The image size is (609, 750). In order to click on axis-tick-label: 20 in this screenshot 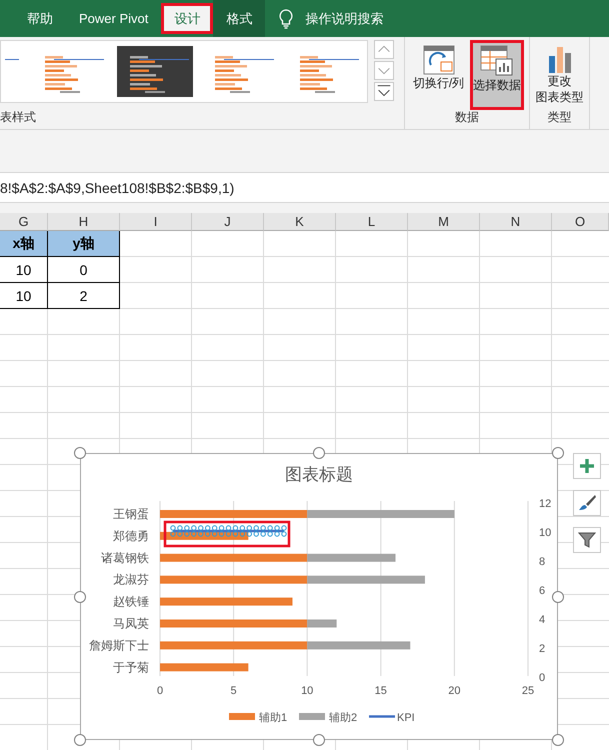, I will do `click(454, 691)`.